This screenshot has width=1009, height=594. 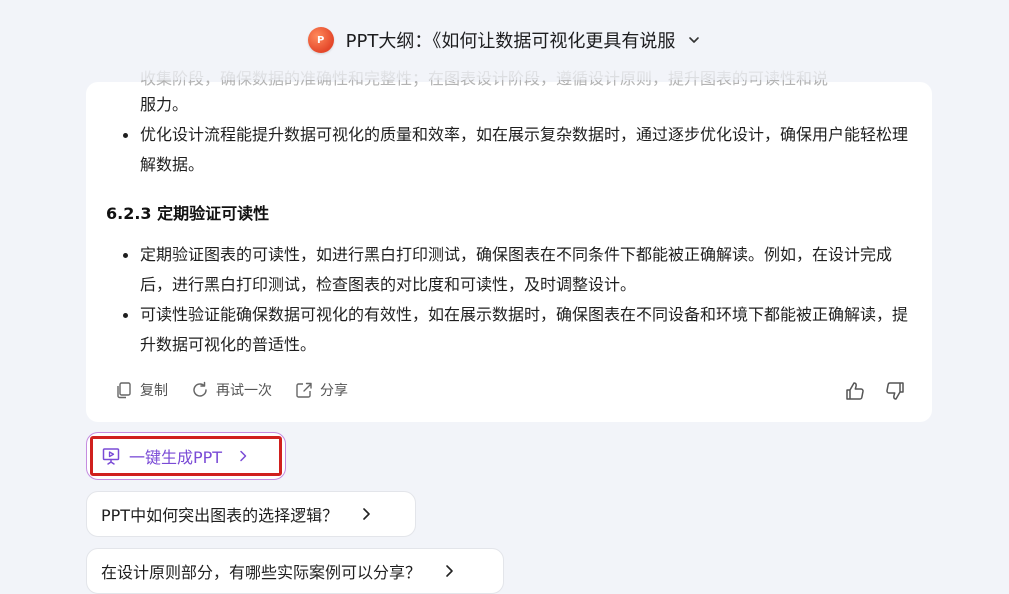 I want to click on retry-button: 再试一次, so click(x=231, y=390).